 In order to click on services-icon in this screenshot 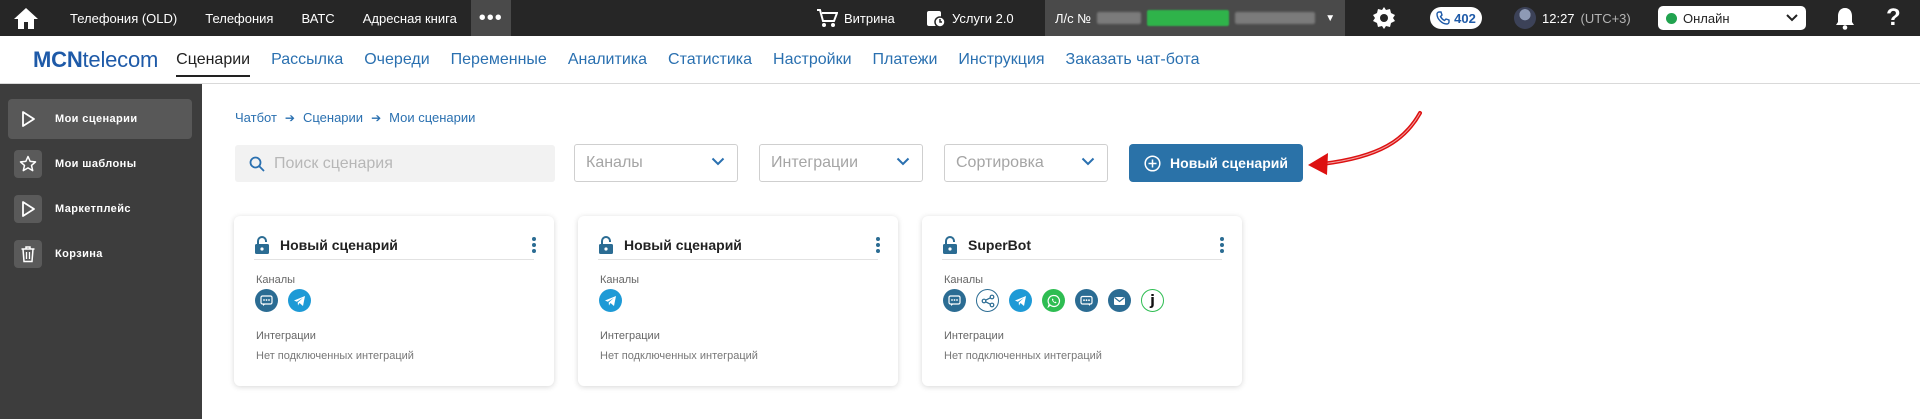, I will do `click(936, 19)`.